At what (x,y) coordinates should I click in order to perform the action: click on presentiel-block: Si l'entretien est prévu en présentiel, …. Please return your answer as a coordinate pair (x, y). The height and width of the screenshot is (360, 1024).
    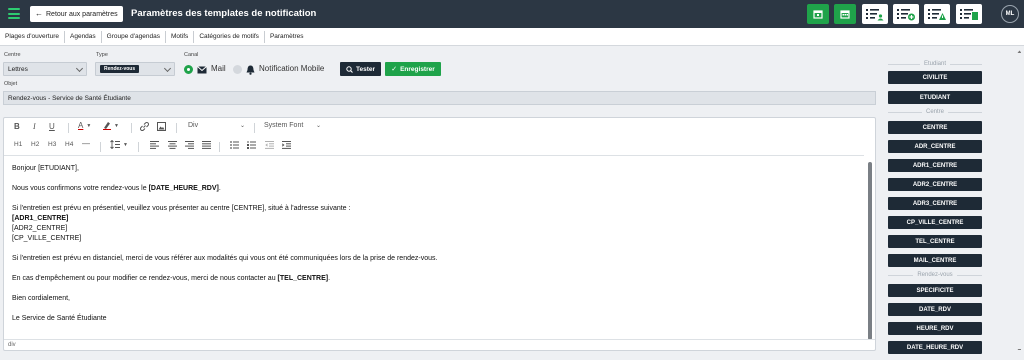
    Looking at the image, I should click on (438, 224).